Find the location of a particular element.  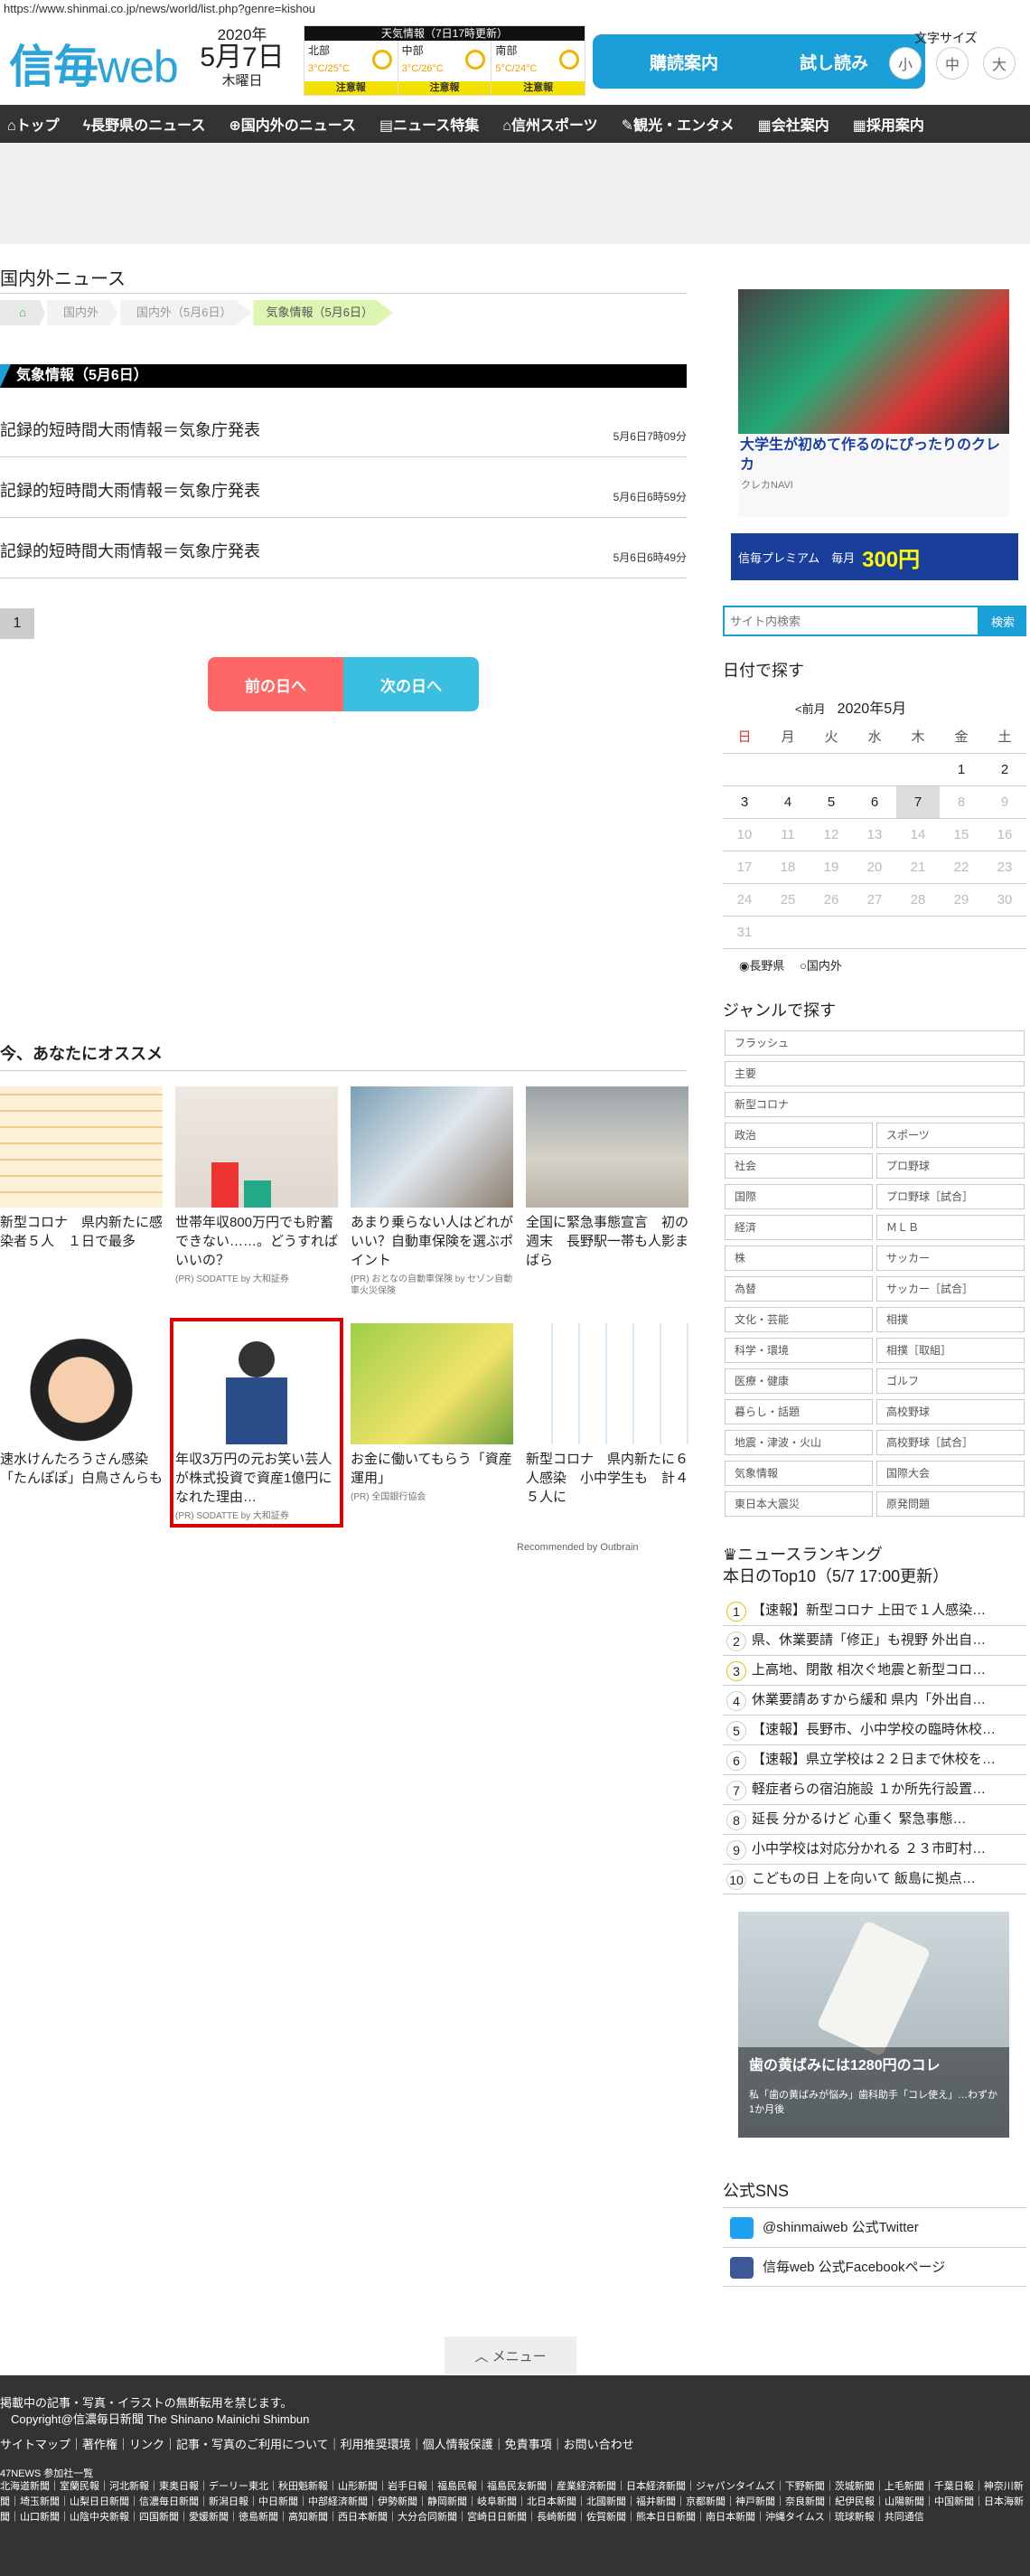

genre-button: ＭＬＢ is located at coordinates (950, 1228).